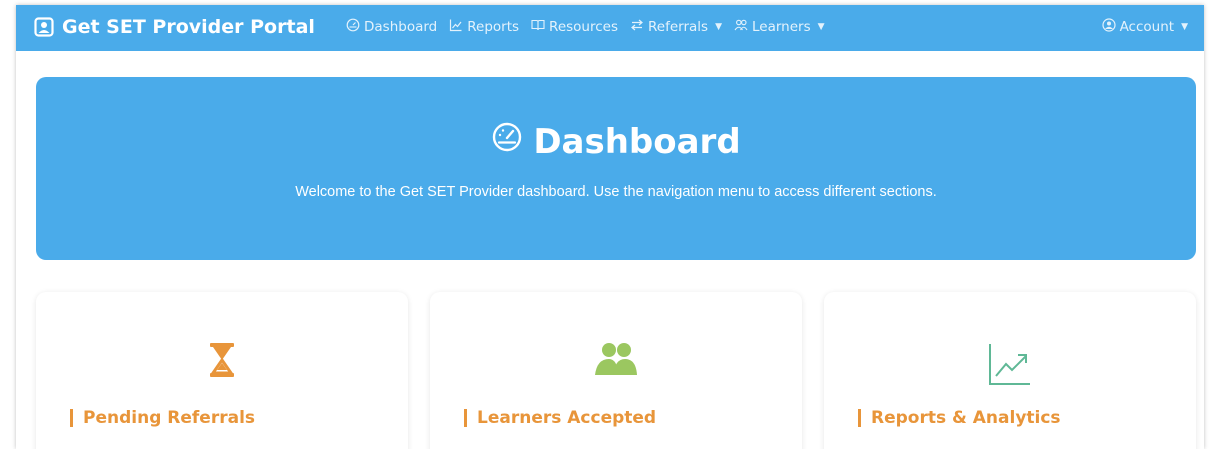 The height and width of the screenshot is (449, 1215). What do you see at coordinates (44, 27) in the screenshot?
I see `id-badge-icon` at bounding box center [44, 27].